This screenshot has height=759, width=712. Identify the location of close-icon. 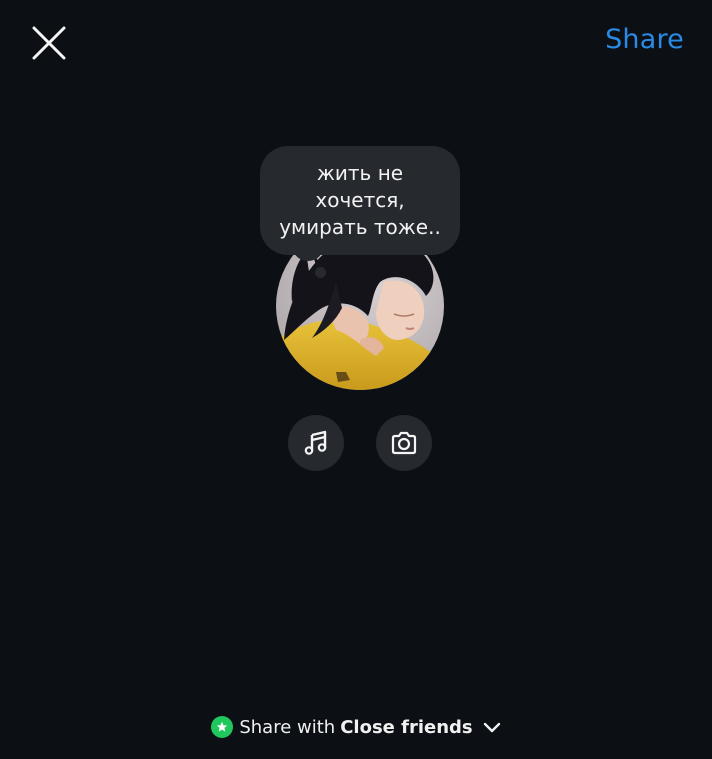
(49, 43).